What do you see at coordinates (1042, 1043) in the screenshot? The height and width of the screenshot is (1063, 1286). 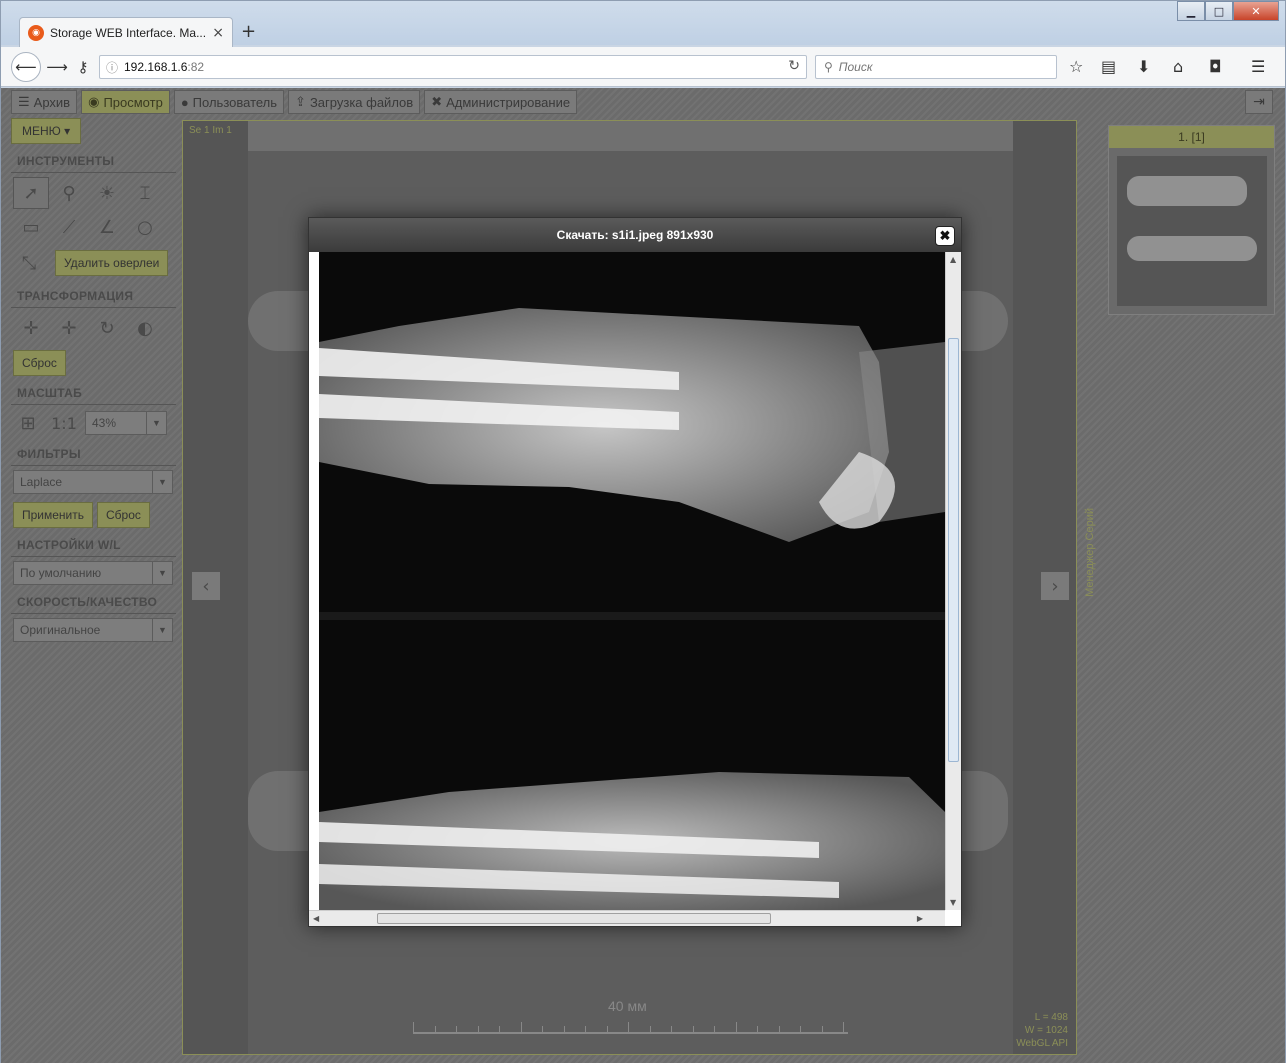 I see `renderer-label: WebGL API` at bounding box center [1042, 1043].